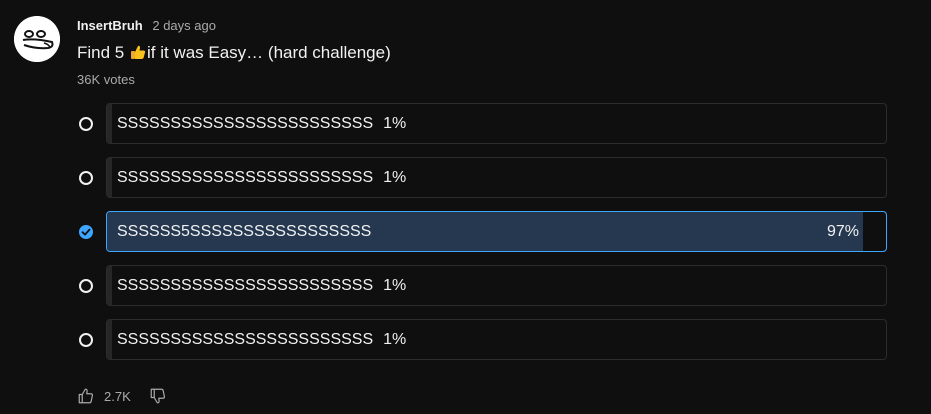  What do you see at coordinates (244, 231) in the screenshot?
I see `poll-option-text: SSSSSS5SSSSSSSSSSSSSSSSS` at bounding box center [244, 231].